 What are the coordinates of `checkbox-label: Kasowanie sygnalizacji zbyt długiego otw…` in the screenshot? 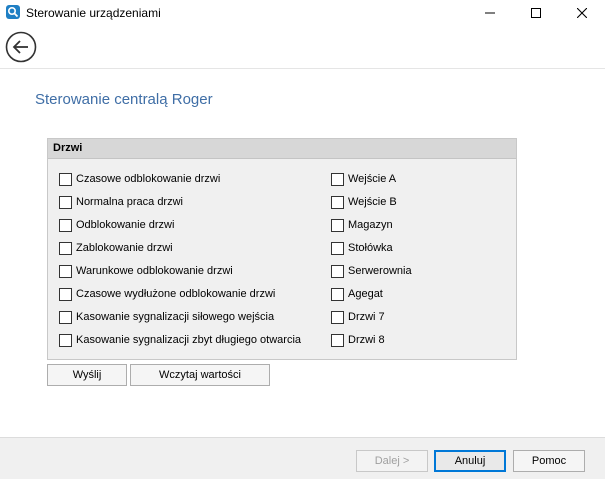 It's located at (189, 340).